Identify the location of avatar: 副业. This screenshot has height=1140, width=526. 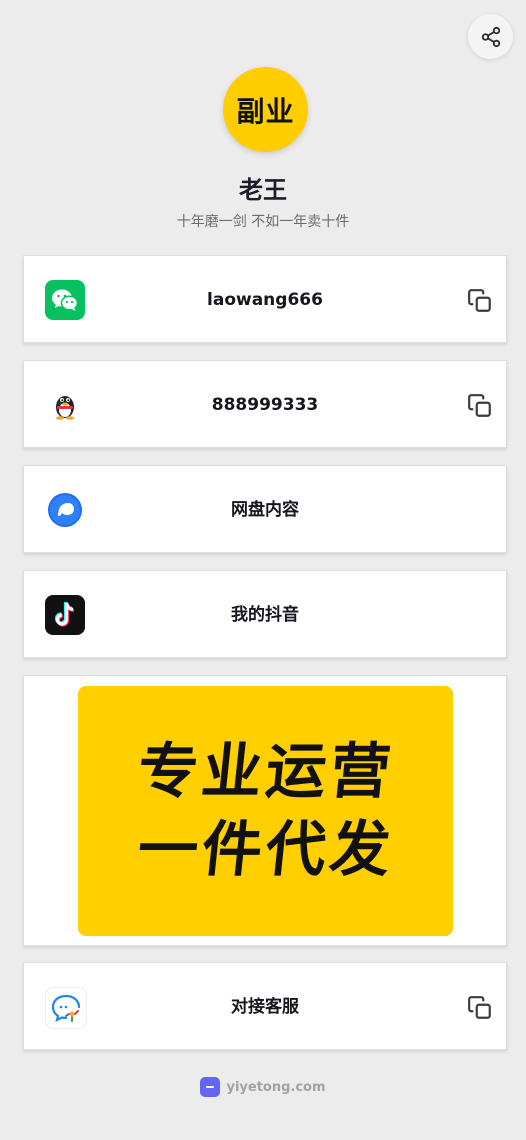
(265, 109).